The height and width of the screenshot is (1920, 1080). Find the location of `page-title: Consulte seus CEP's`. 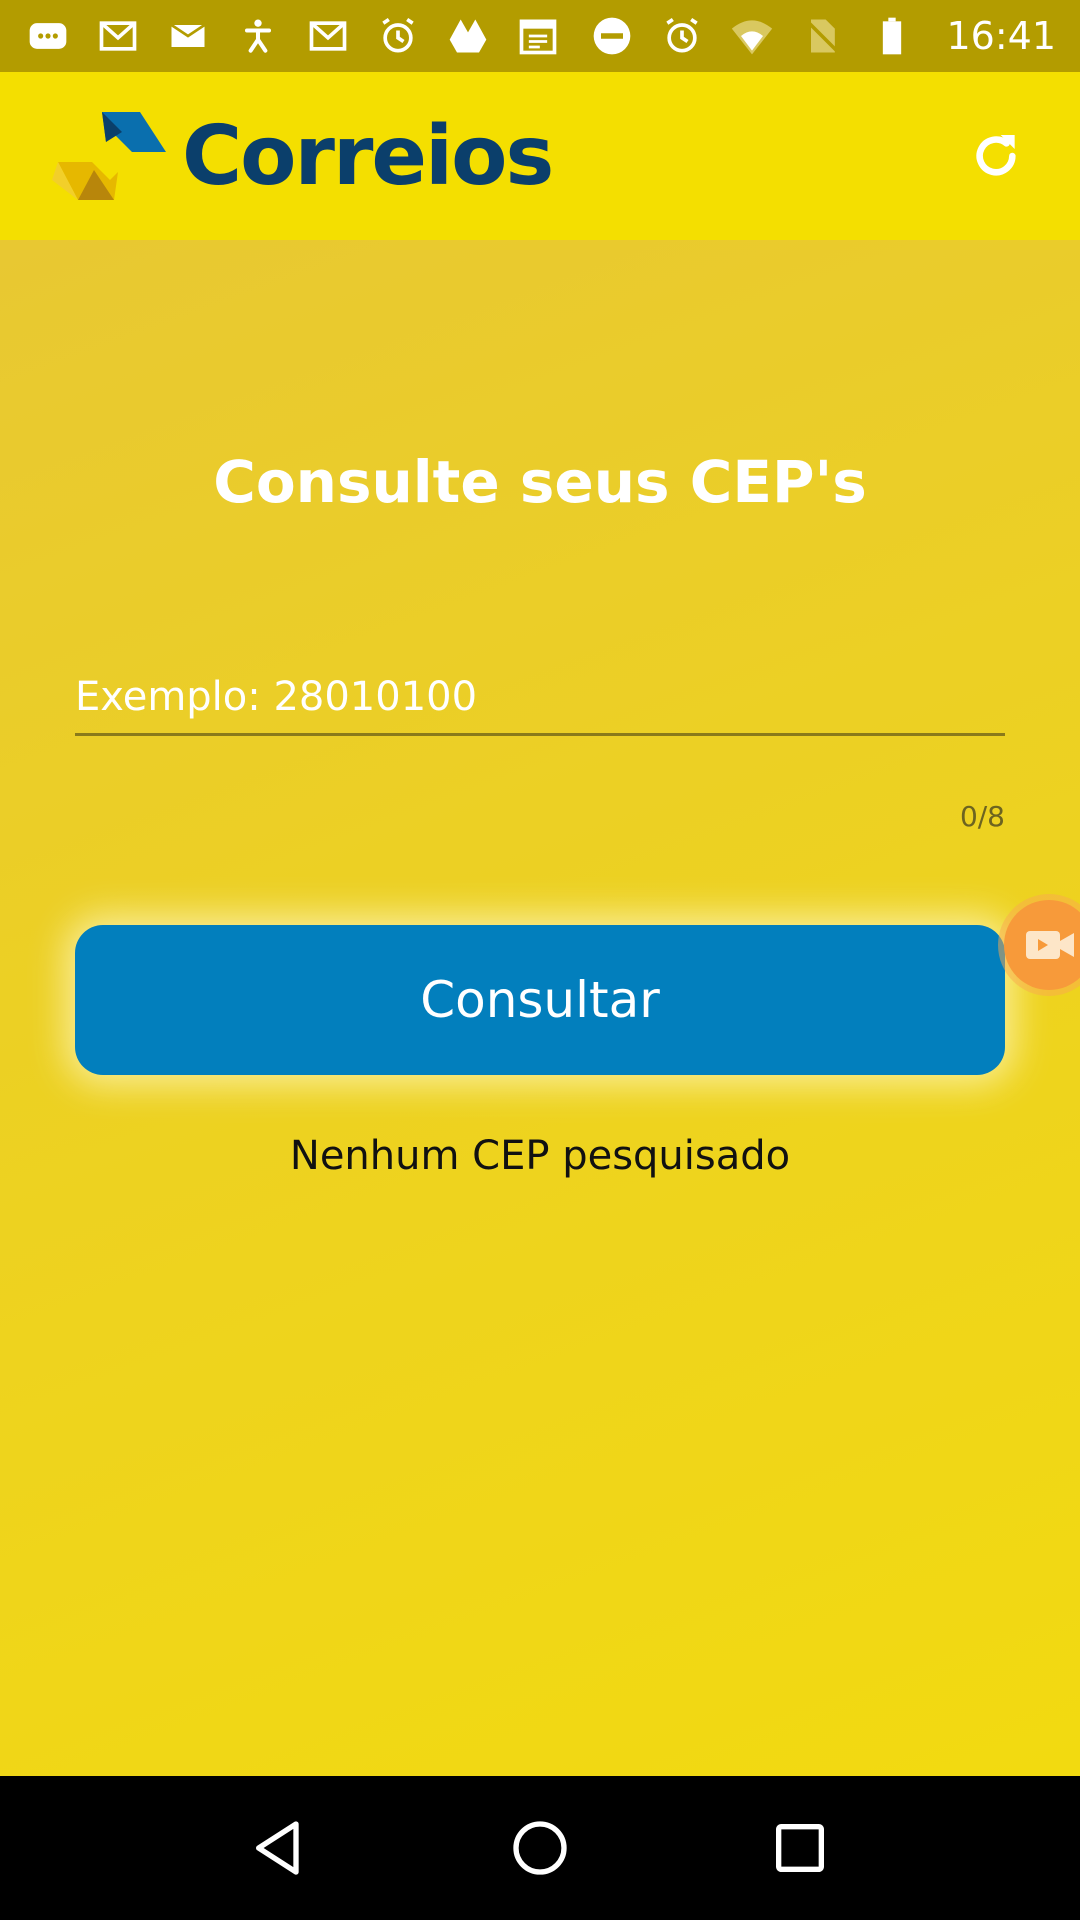

page-title: Consulte seus CEP's is located at coordinates (540, 482).